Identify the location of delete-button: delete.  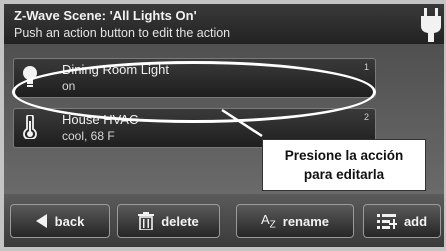
(168, 221).